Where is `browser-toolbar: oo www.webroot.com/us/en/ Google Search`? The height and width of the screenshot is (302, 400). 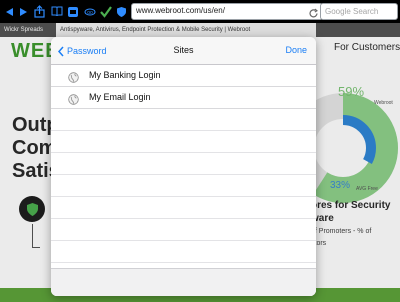 browser-toolbar: oo www.webroot.com/us/en/ Google Search is located at coordinates (200, 11).